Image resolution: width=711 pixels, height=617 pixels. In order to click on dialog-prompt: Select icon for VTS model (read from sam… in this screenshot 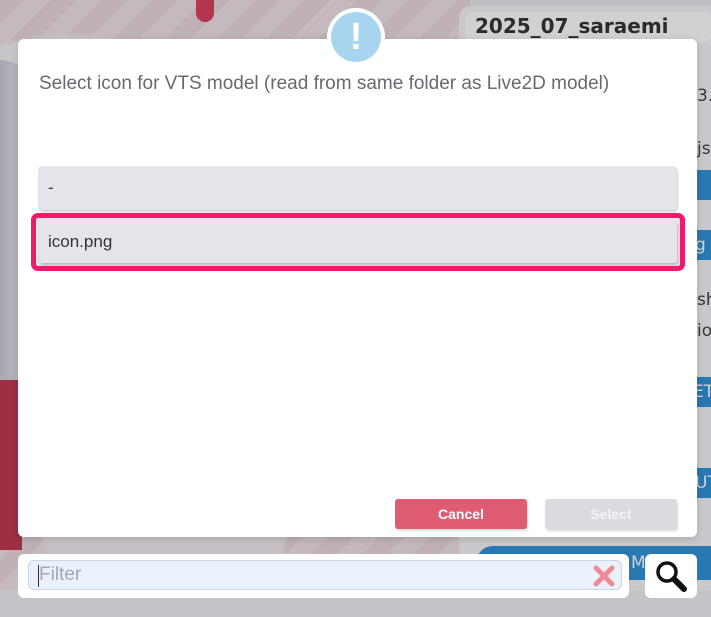, I will do `click(324, 83)`.